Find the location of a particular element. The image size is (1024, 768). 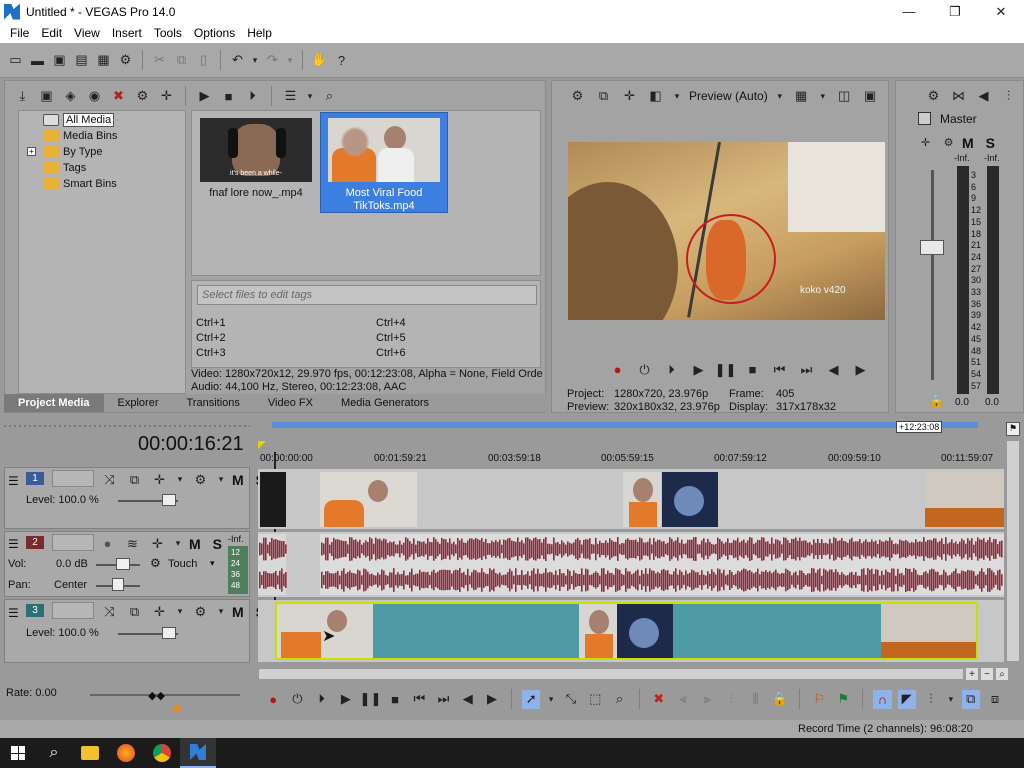

automation-gear-icon: ⚙ is located at coordinates (155, 563).